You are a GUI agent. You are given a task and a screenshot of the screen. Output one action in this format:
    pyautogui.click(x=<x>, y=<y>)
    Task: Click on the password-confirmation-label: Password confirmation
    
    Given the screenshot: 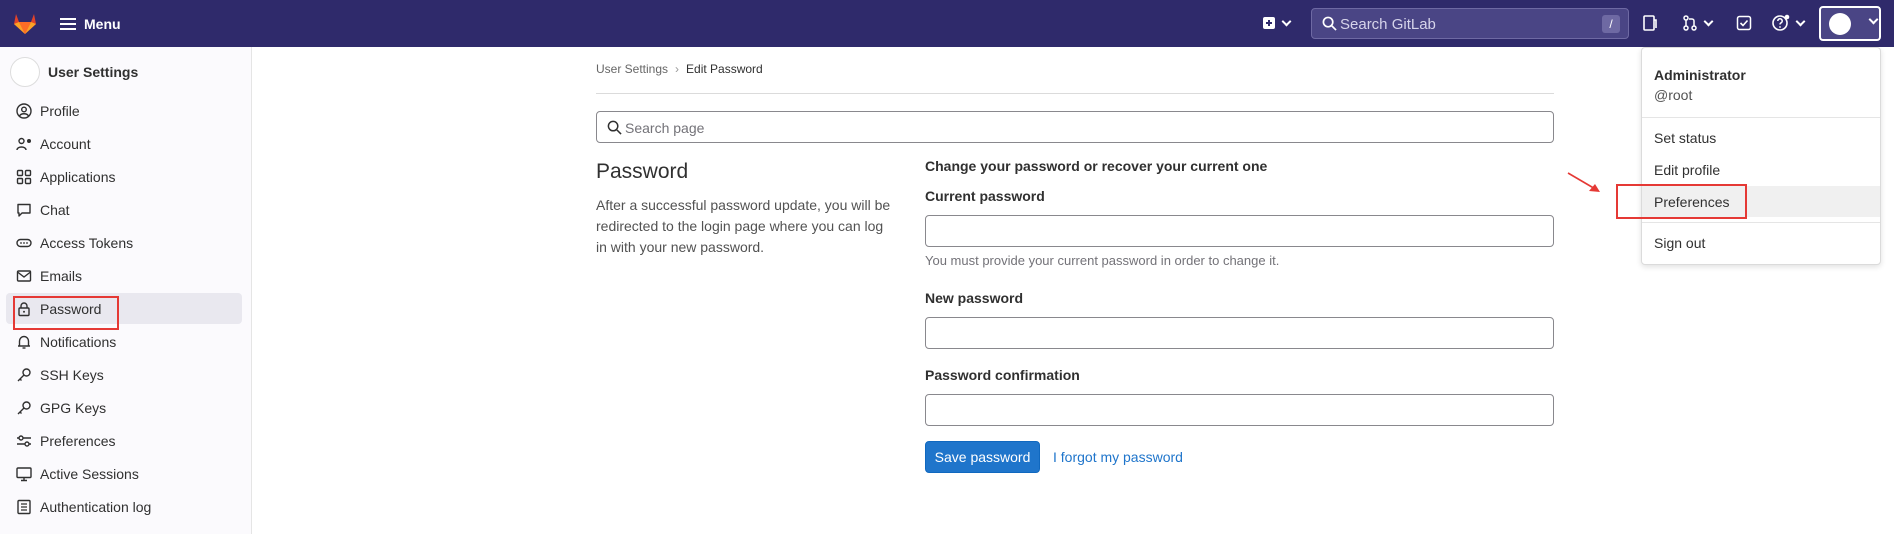 What is the action you would take?
    pyautogui.click(x=1002, y=375)
    